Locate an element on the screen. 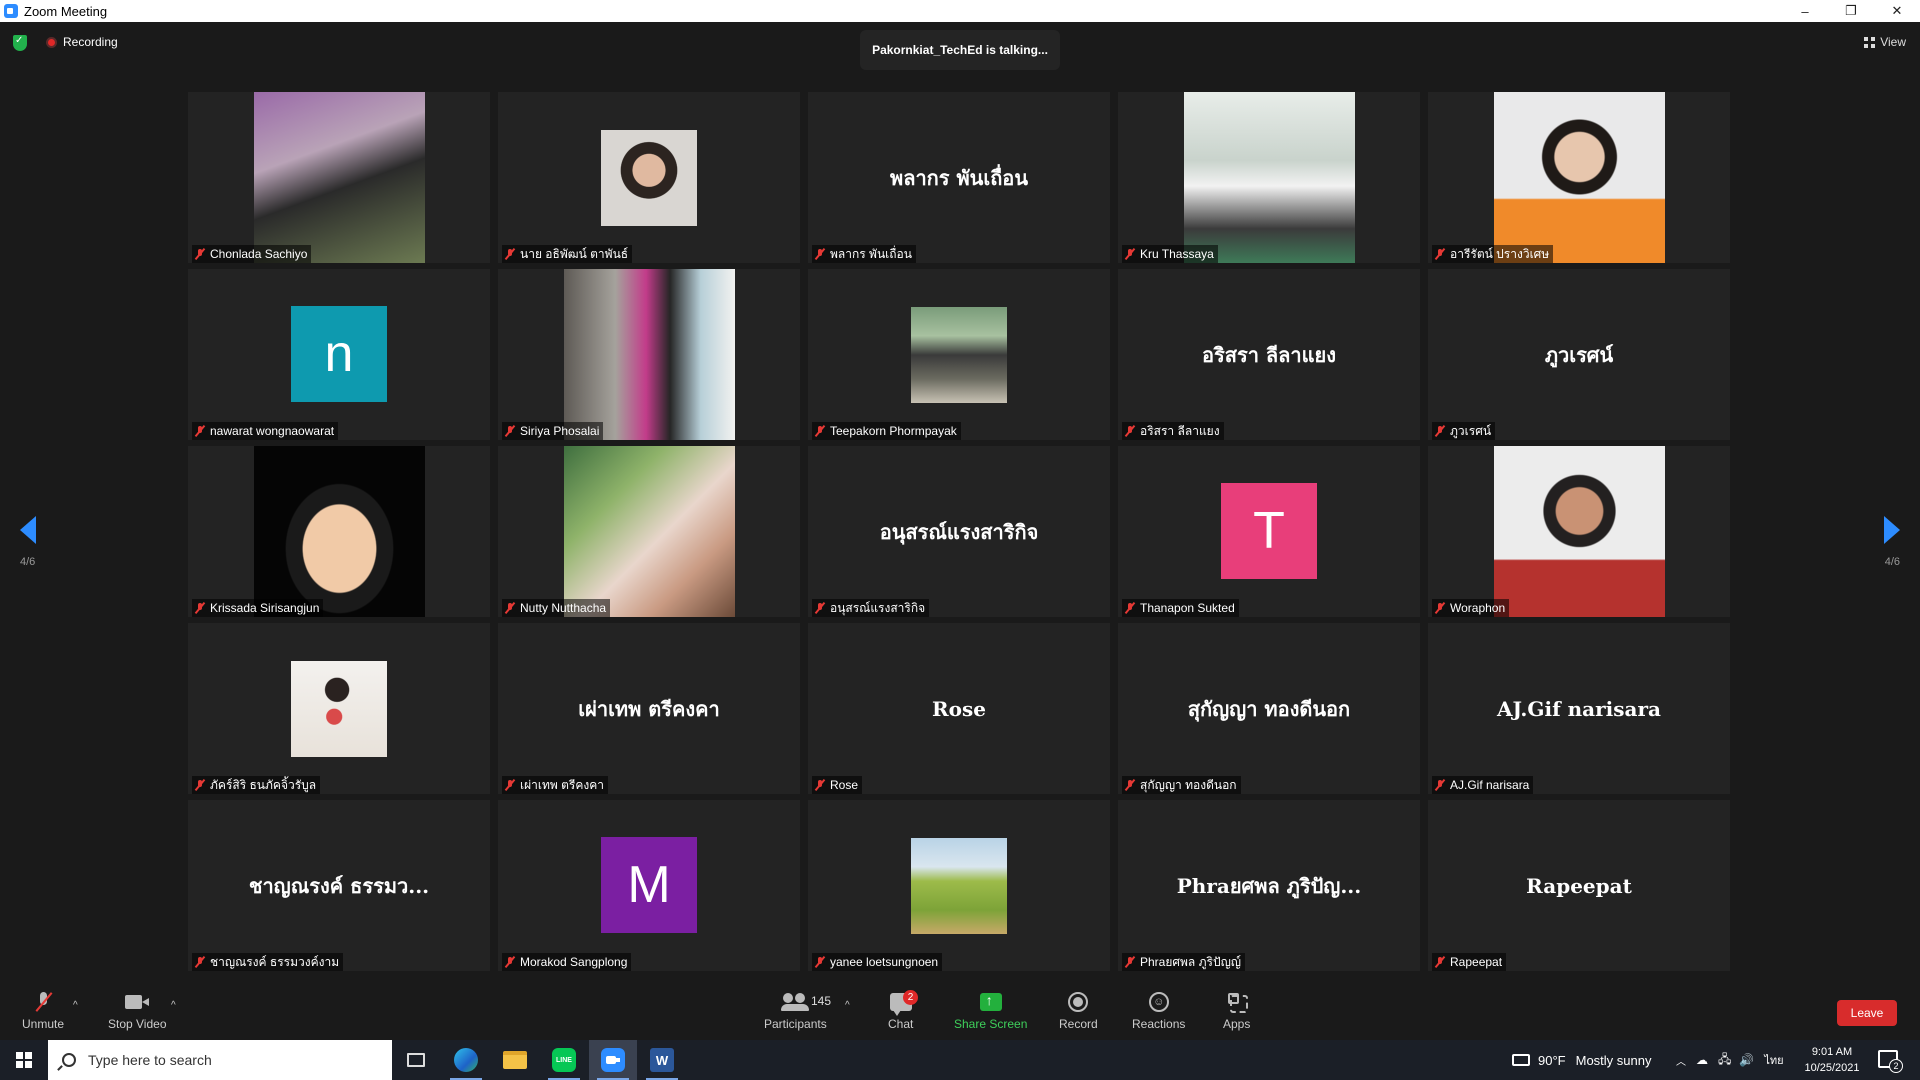 The width and height of the screenshot is (1920, 1080). recording-icon is located at coordinates (51, 42).